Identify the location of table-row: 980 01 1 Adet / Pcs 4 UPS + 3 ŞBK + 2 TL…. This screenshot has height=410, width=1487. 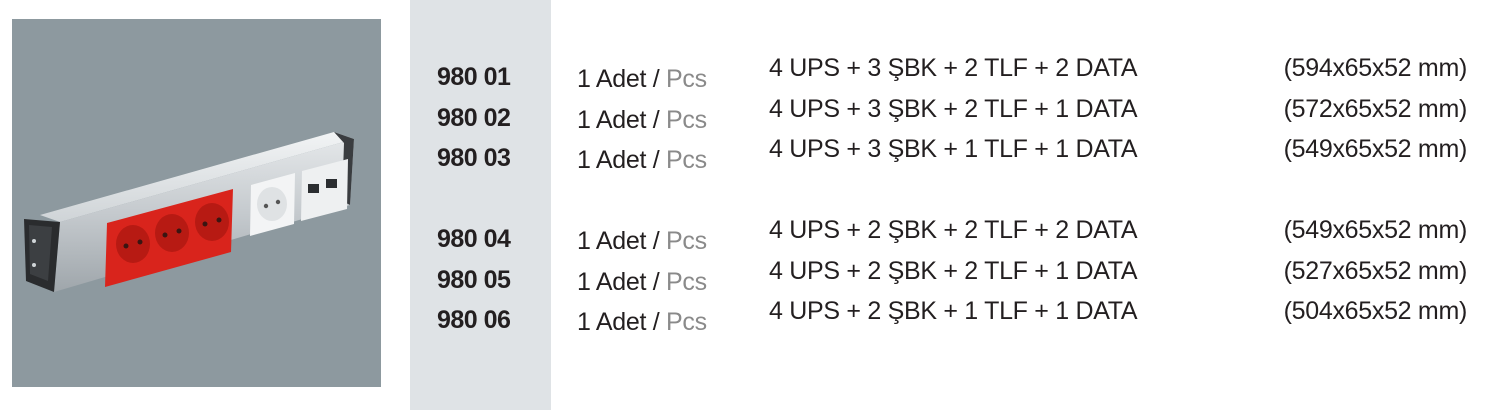
(743, 78).